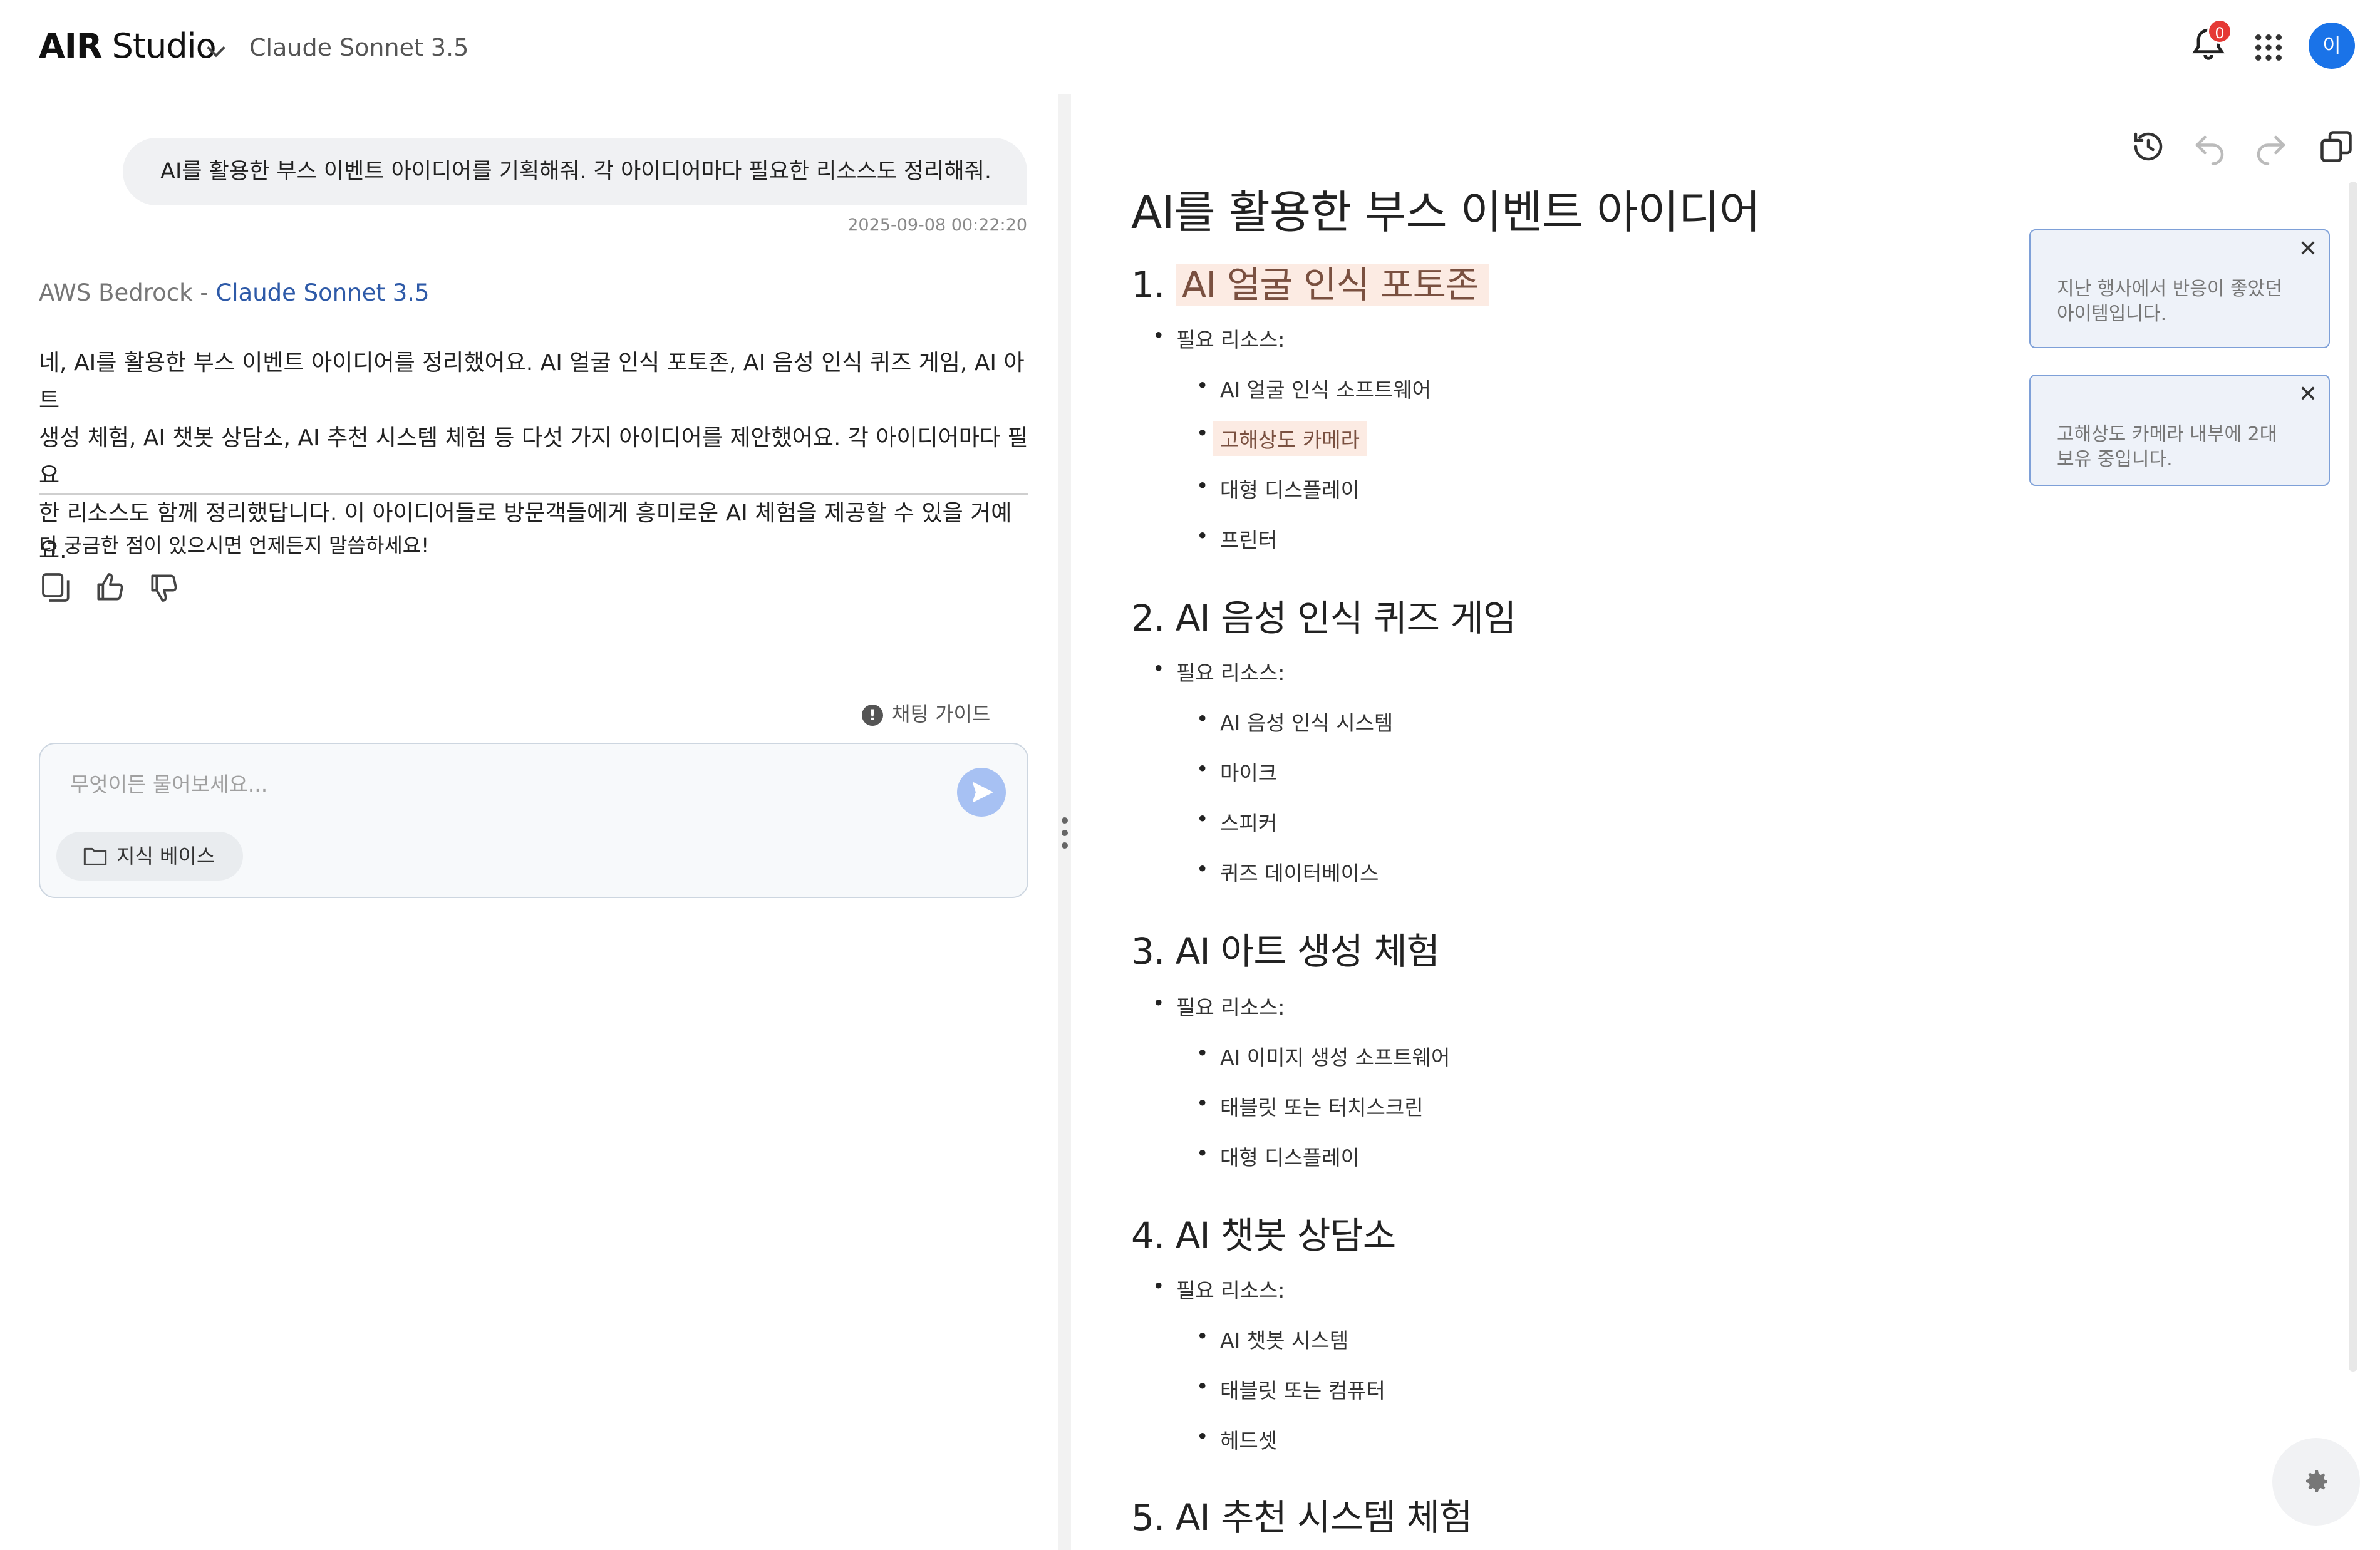 This screenshot has height=1550, width=2380. What do you see at coordinates (1153, 285) in the screenshot?
I see `section-number: 1.` at bounding box center [1153, 285].